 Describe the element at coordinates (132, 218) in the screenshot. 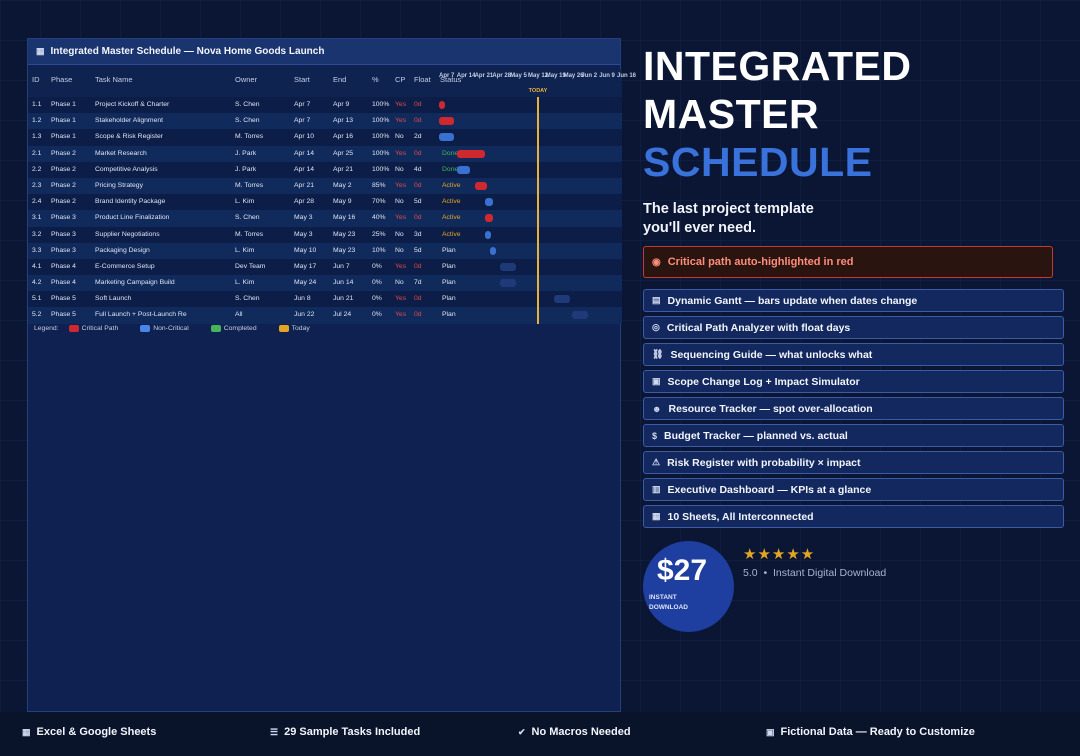

I see `cell-task: Product Line Finalization` at that location.